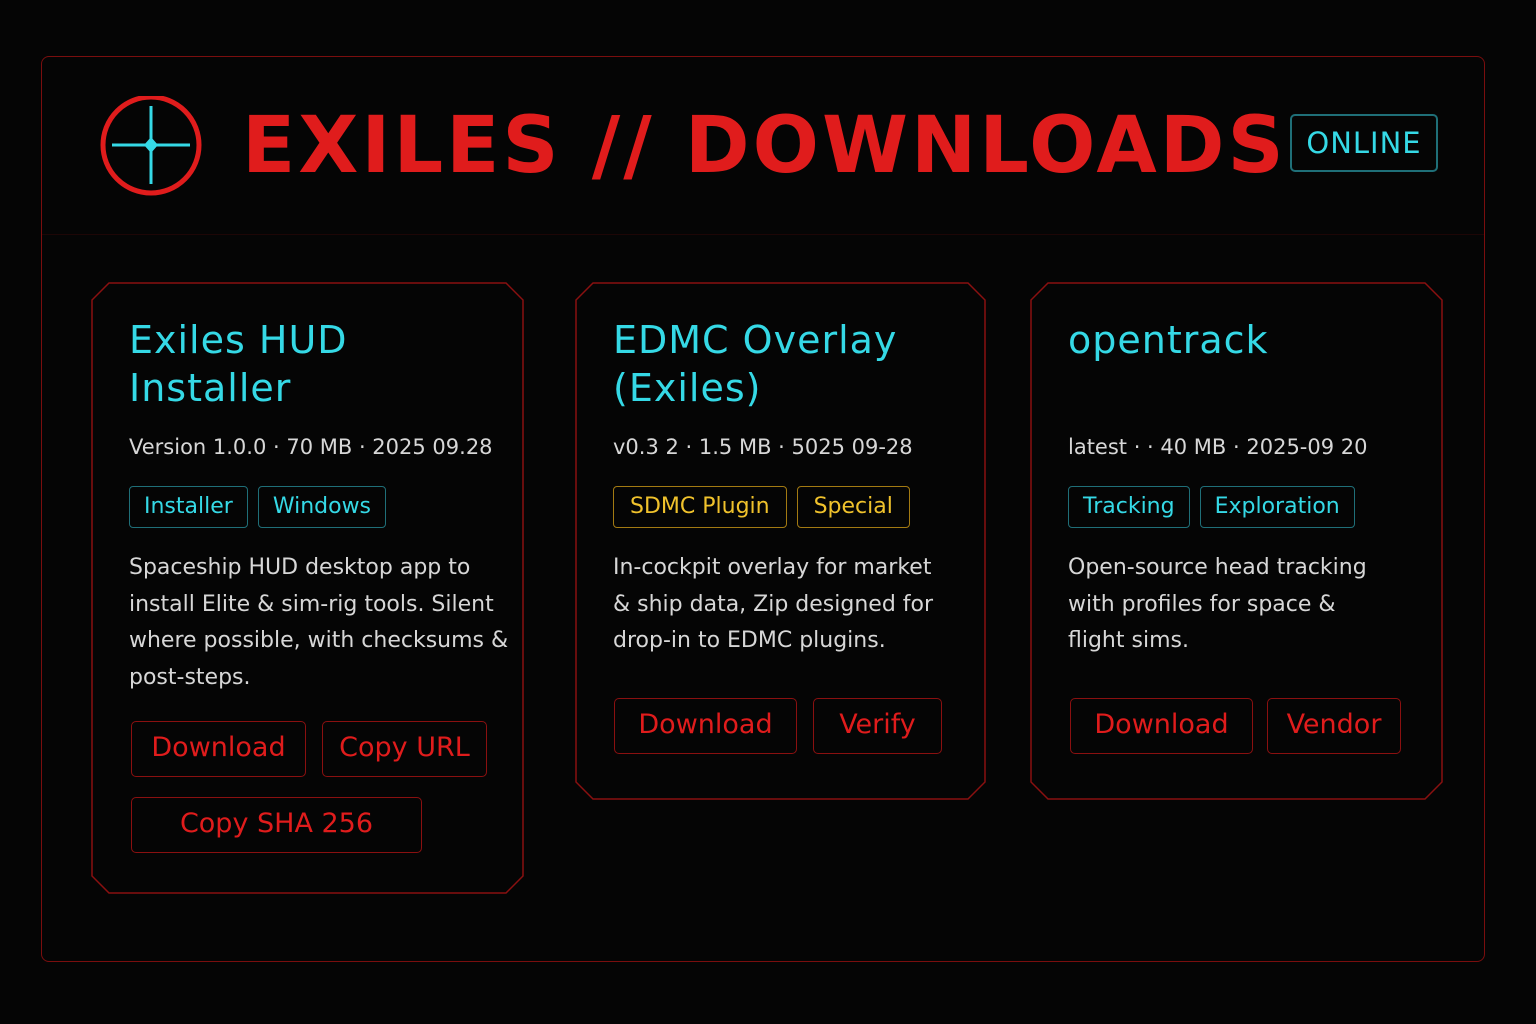  What do you see at coordinates (1364, 143) in the screenshot?
I see `status-badge: ONLINE` at bounding box center [1364, 143].